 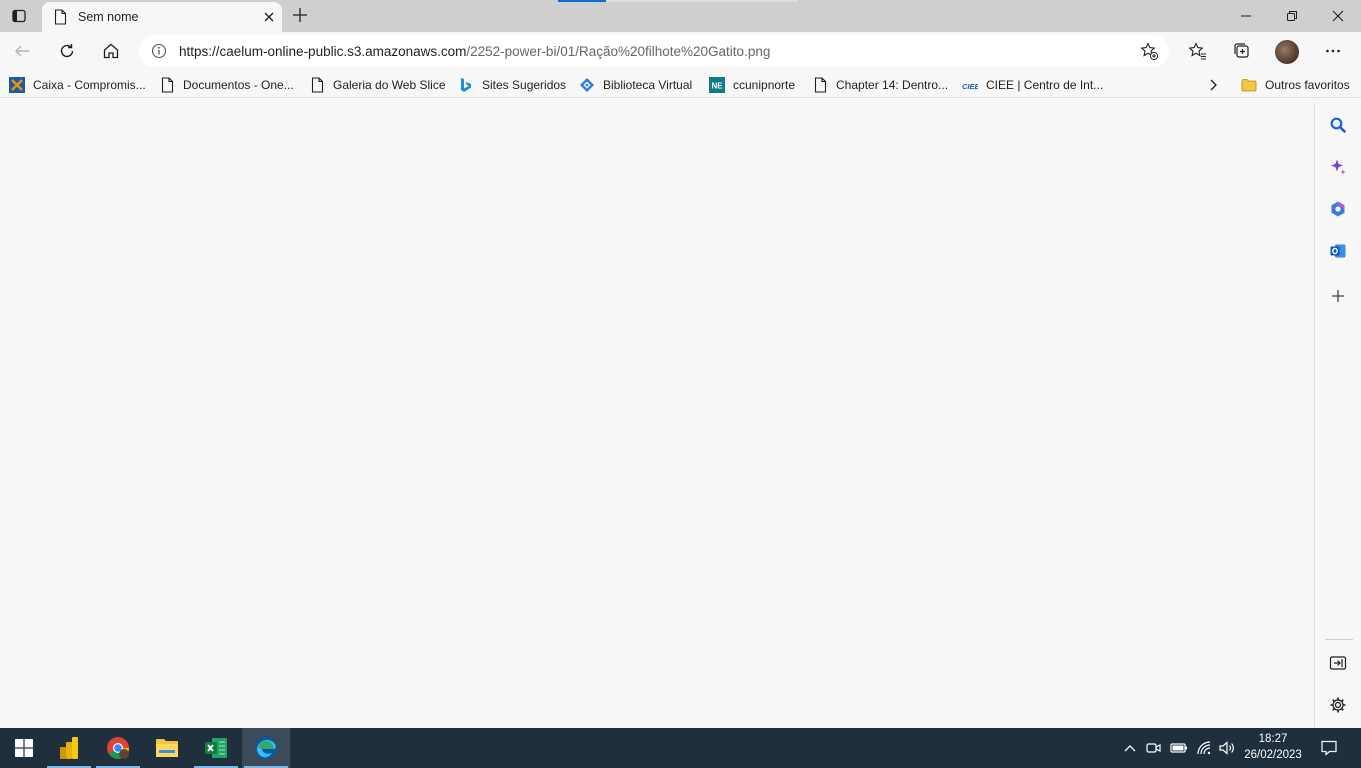 What do you see at coordinates (1249, 85) in the screenshot?
I see `folder-icon` at bounding box center [1249, 85].